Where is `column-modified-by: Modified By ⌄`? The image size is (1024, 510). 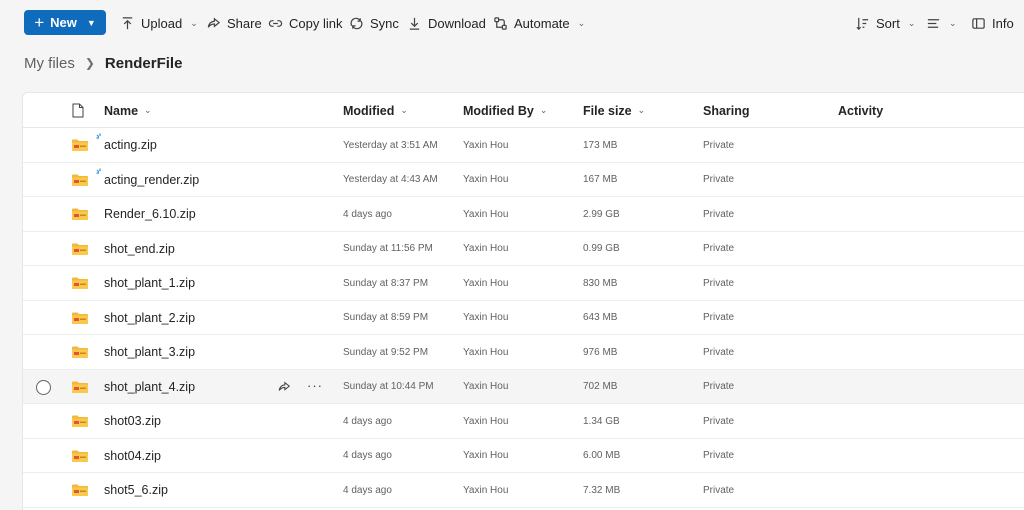 column-modified-by: Modified By ⌄ is located at coordinates (505, 110).